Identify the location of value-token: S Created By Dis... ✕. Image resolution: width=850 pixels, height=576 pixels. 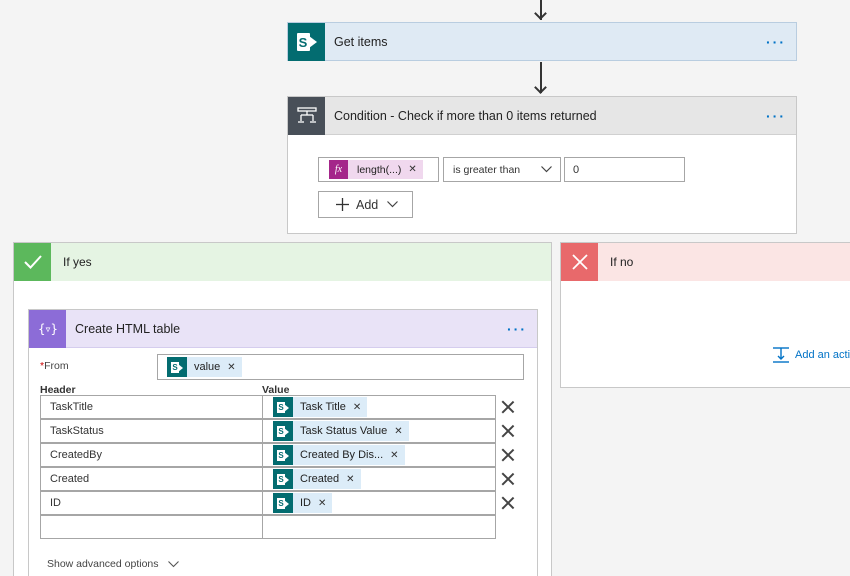
(339, 455).